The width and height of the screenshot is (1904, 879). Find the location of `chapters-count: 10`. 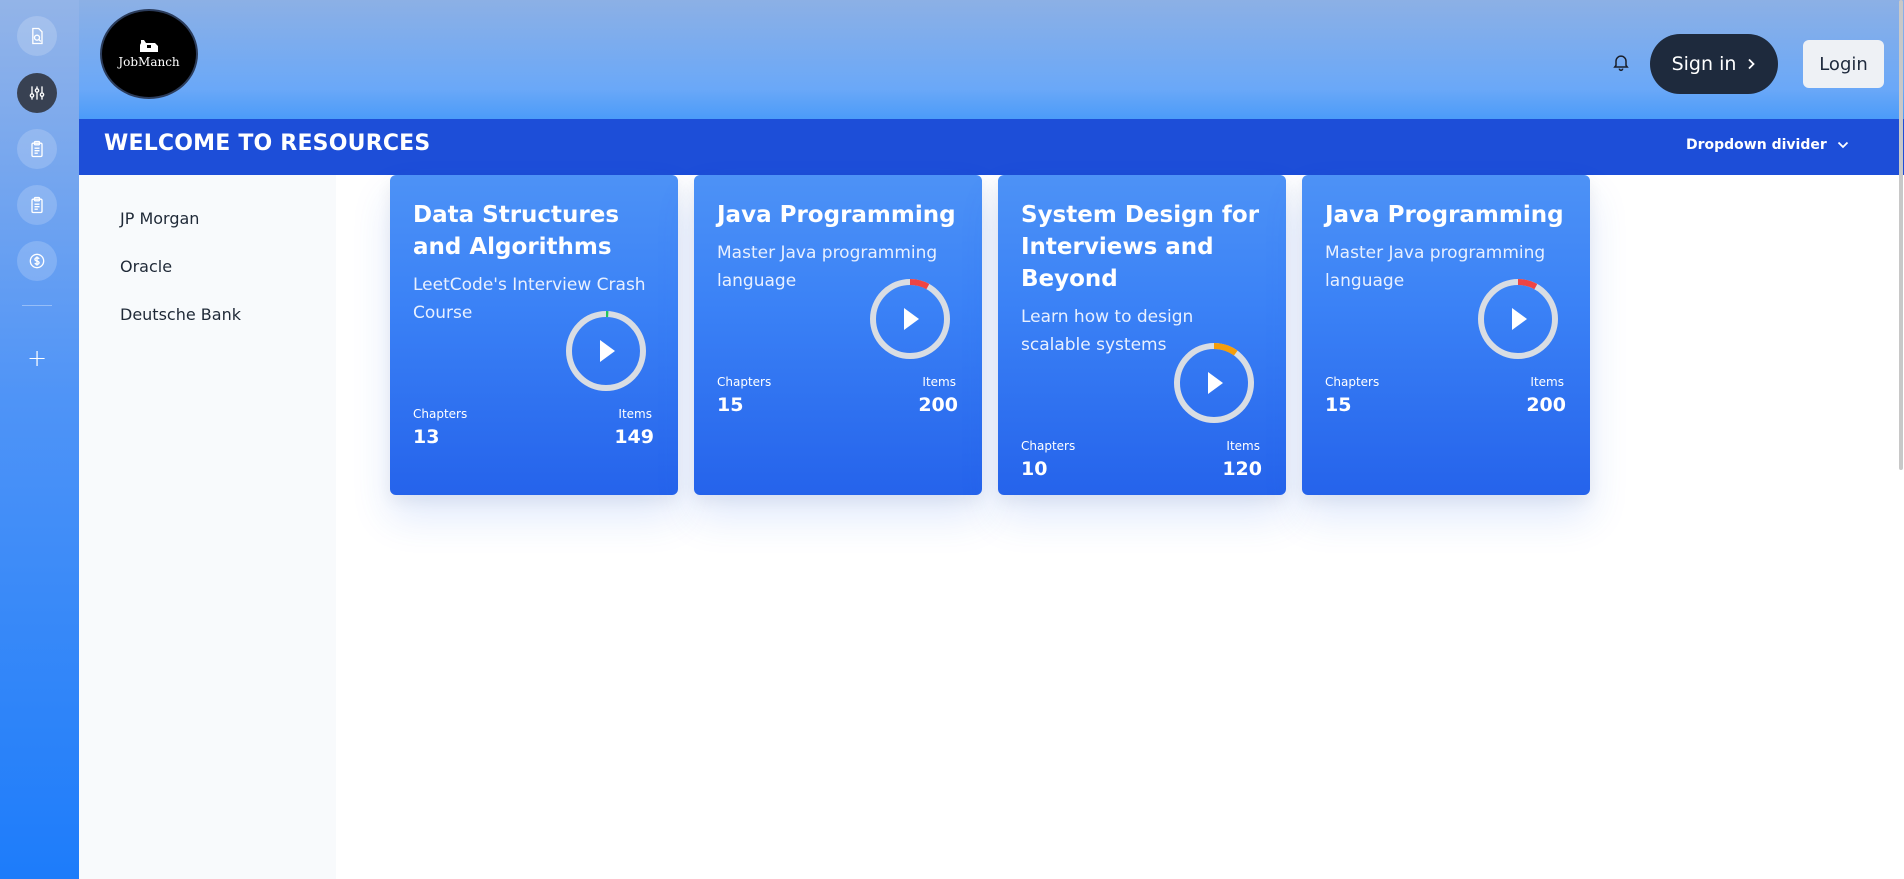

chapters-count: 10 is located at coordinates (1034, 469).